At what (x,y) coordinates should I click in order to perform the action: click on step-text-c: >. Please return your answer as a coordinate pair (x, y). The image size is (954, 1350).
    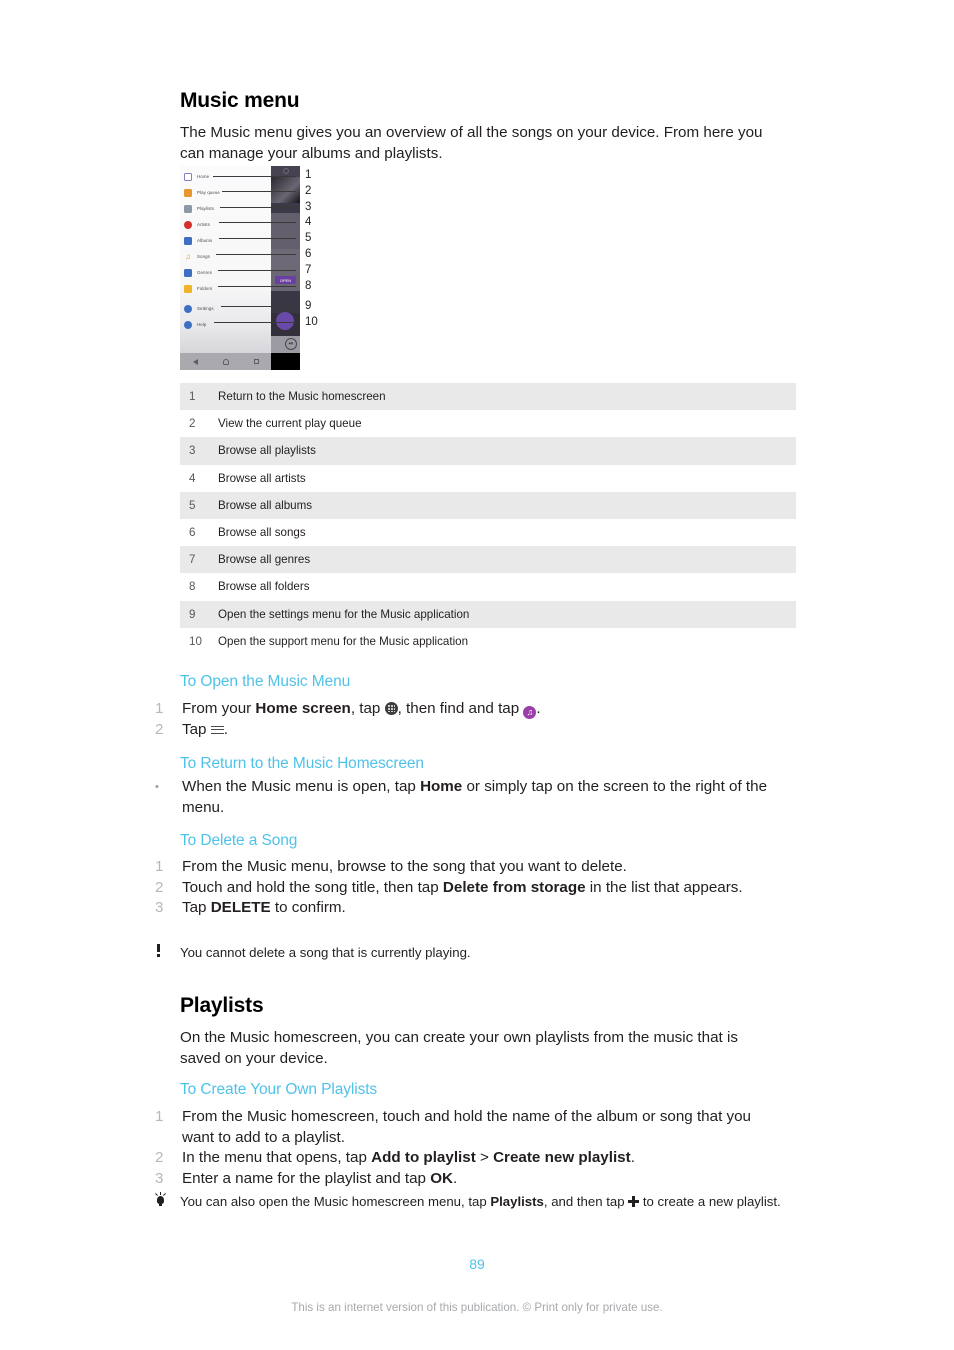
    Looking at the image, I should click on (484, 1157).